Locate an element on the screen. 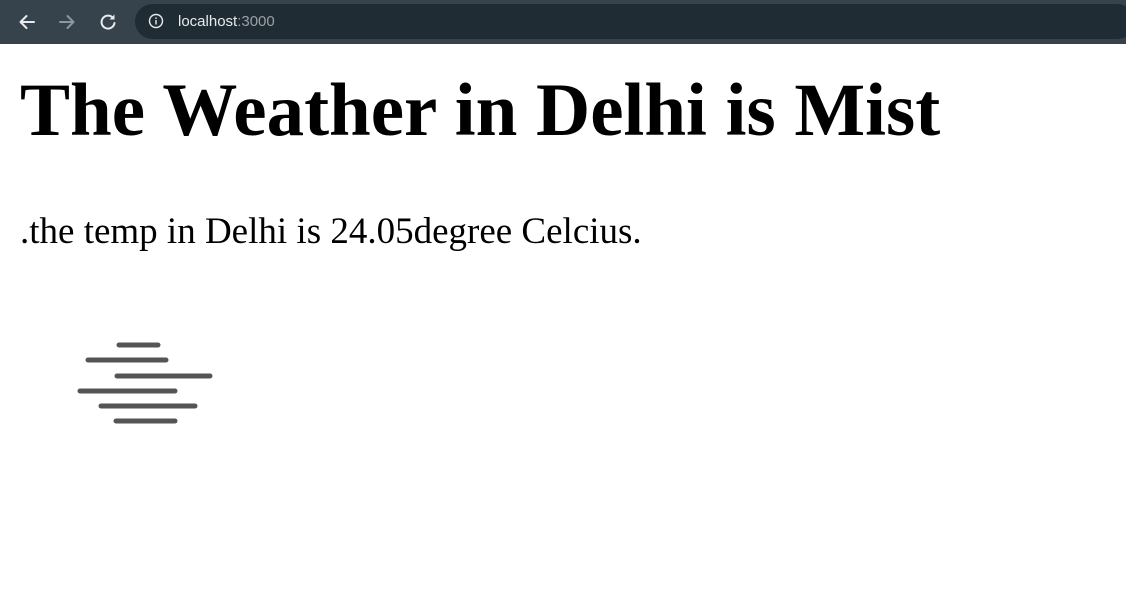 The image size is (1126, 598). back-button is located at coordinates (27, 22).